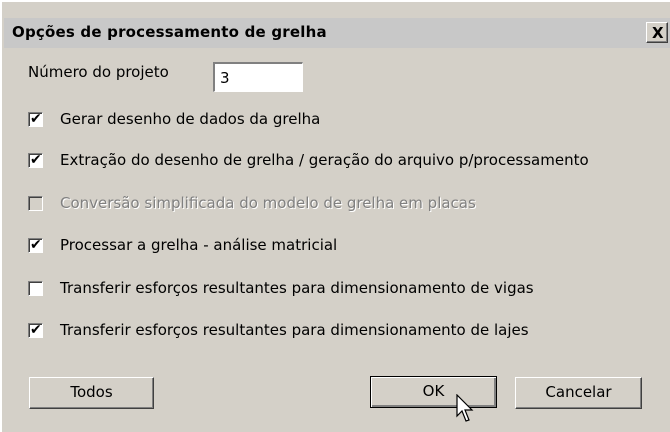 The width and height of the screenshot is (670, 432). I want to click on dialog-title: Opções de processamento de grelha, so click(169, 32).